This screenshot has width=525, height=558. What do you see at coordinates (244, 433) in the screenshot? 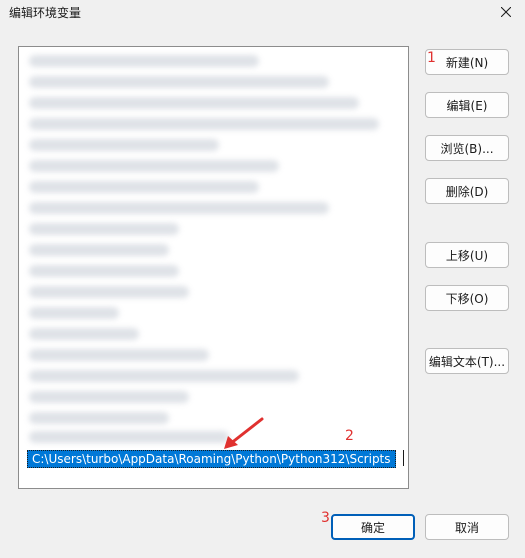
I see `arrow-icon` at bounding box center [244, 433].